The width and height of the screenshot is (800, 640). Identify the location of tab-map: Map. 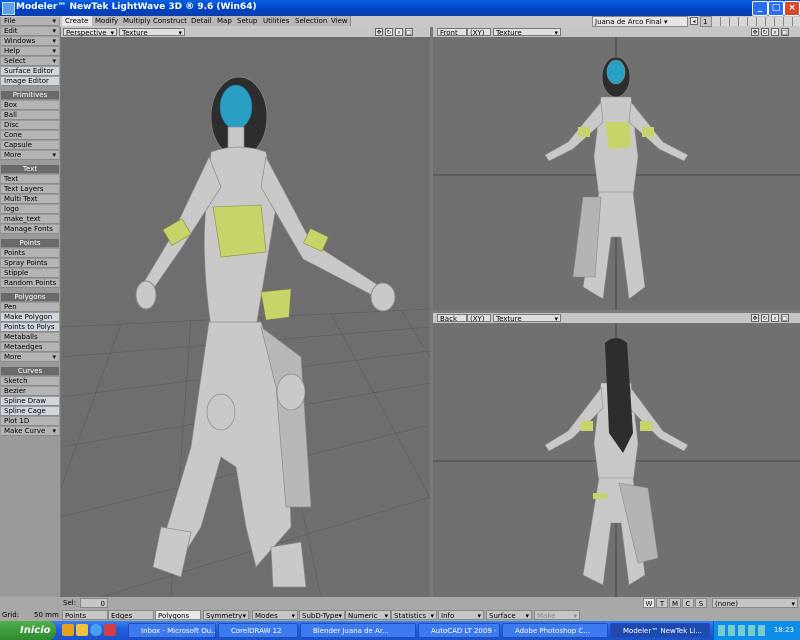
(224, 21).